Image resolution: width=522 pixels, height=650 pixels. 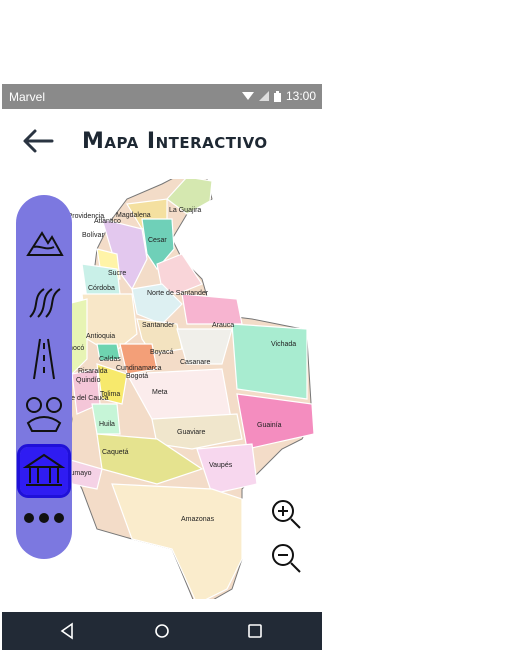 I want to click on status-bar: Marvel 13:00, so click(x=162, y=96).